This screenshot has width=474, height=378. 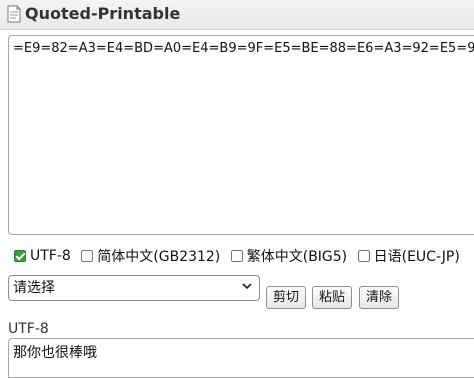 I want to click on chevron-down-icon, so click(x=247, y=286).